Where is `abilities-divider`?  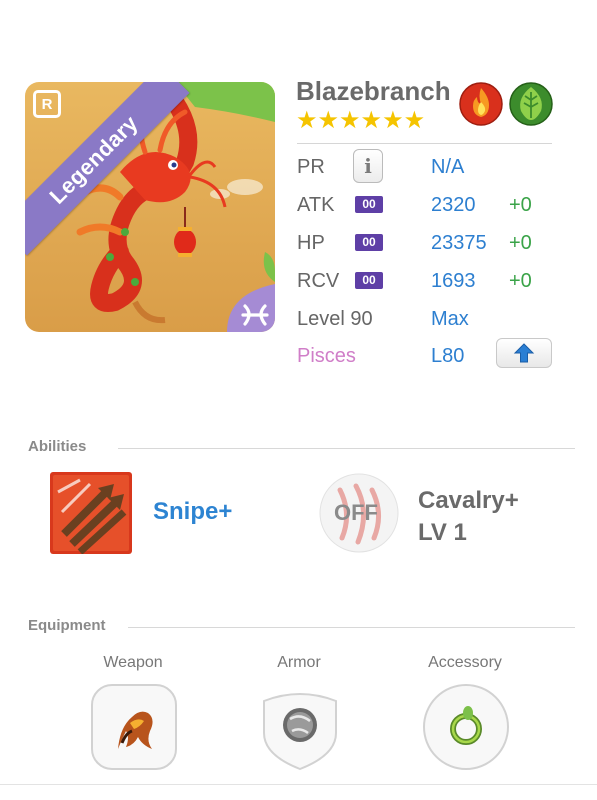 abilities-divider is located at coordinates (346, 448).